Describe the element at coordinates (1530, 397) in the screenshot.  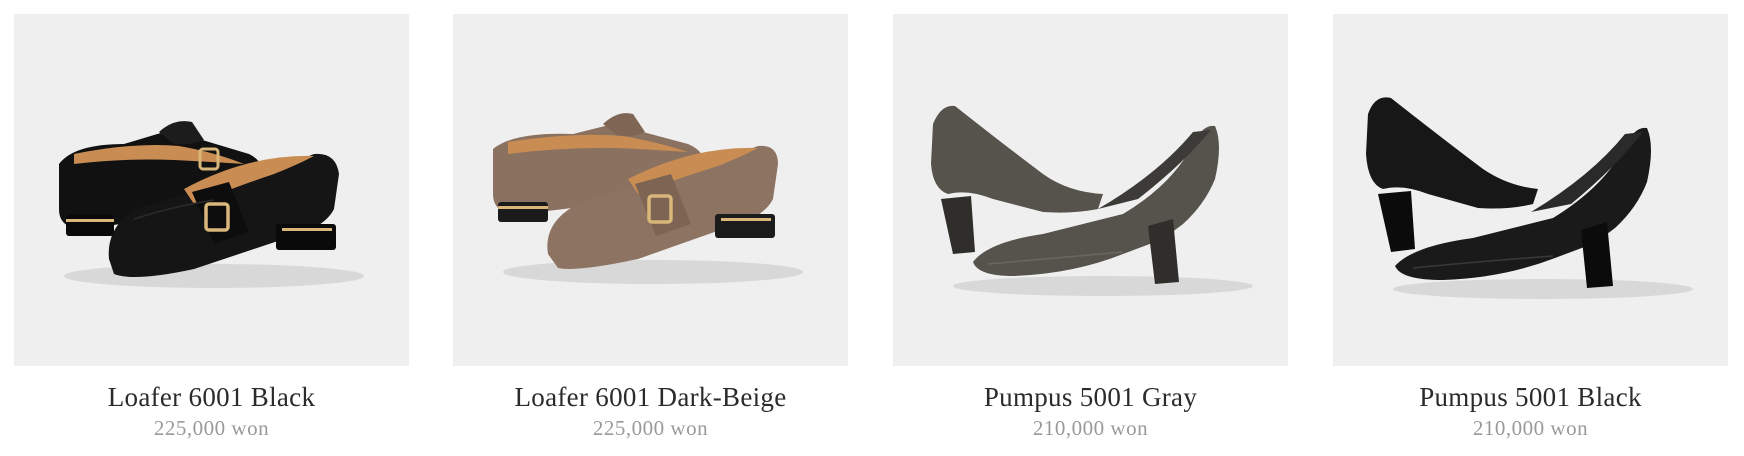
I see `product-name: Pumpus 5001 Black` at that location.